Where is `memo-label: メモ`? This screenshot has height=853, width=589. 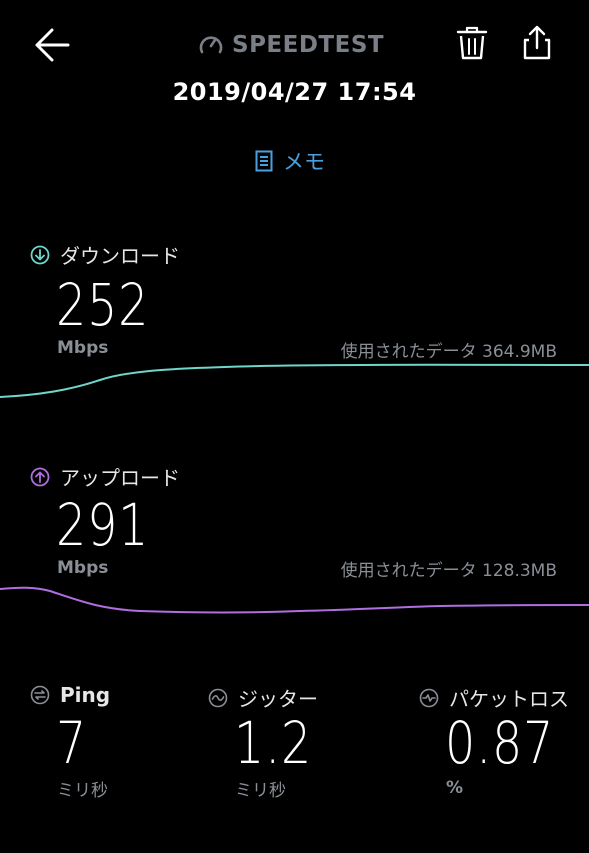 memo-label: メモ is located at coordinates (304, 162).